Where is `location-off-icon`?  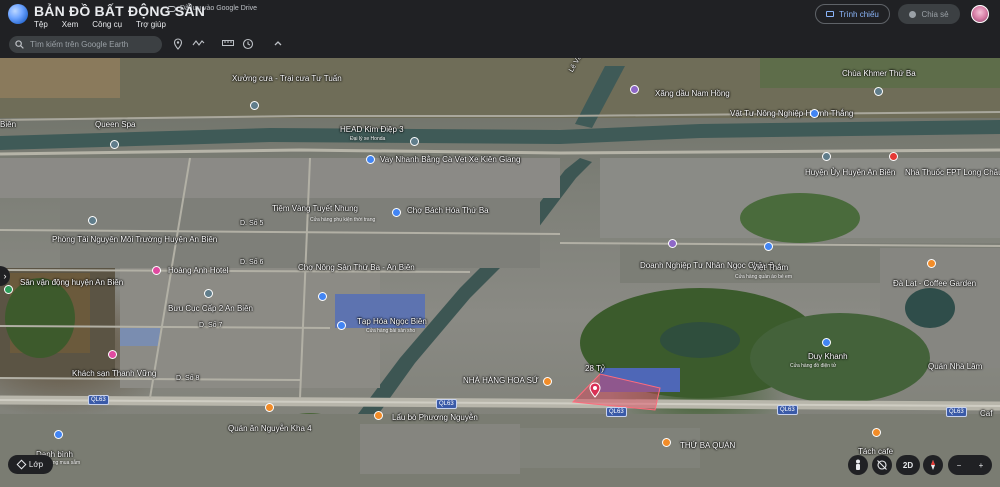 location-off-icon is located at coordinates (882, 465).